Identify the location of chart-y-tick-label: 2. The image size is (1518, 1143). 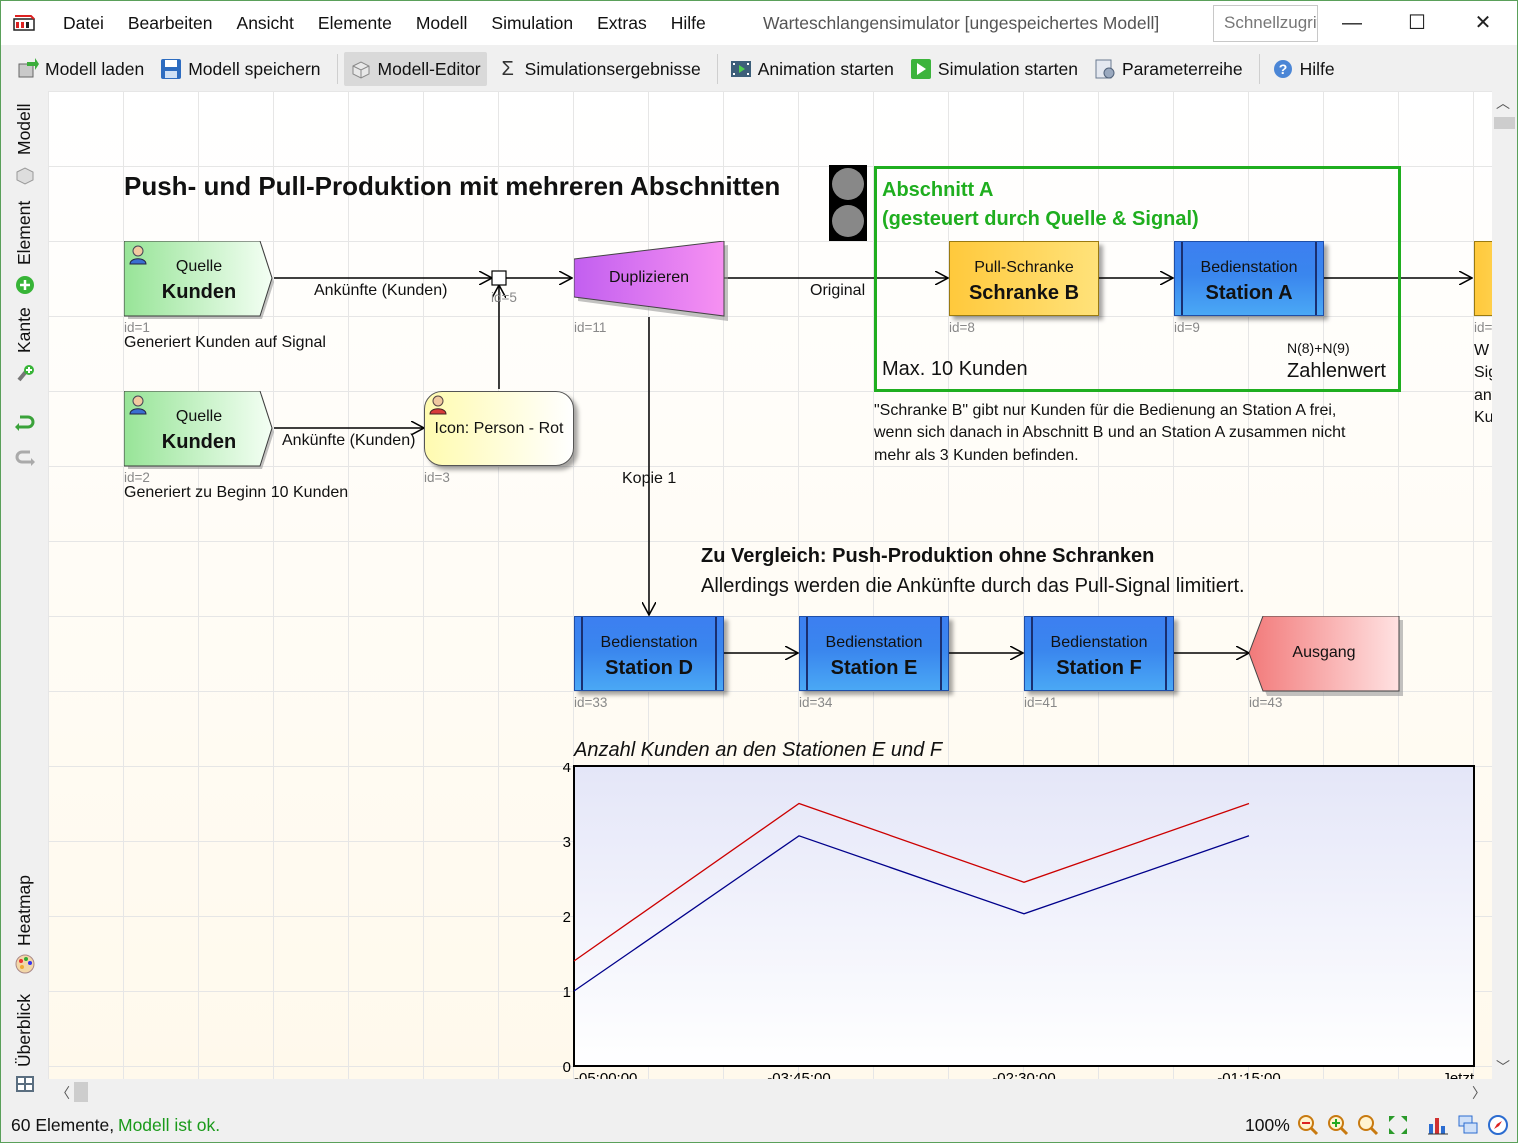
(567, 917).